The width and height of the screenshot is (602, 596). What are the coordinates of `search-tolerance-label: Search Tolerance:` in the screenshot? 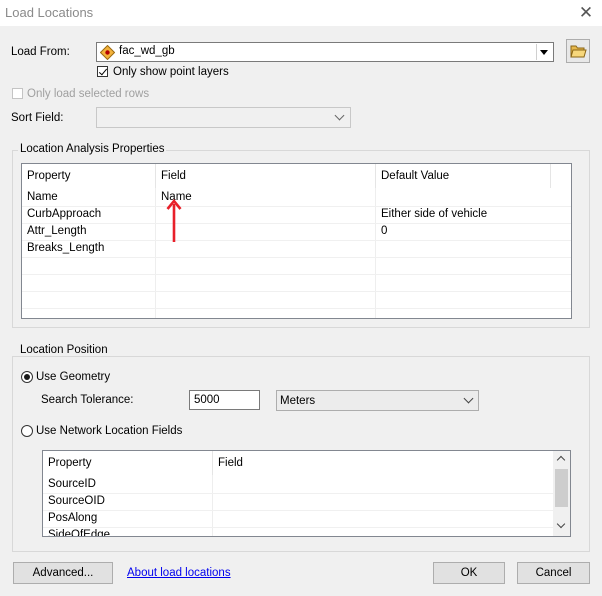 It's located at (87, 400).